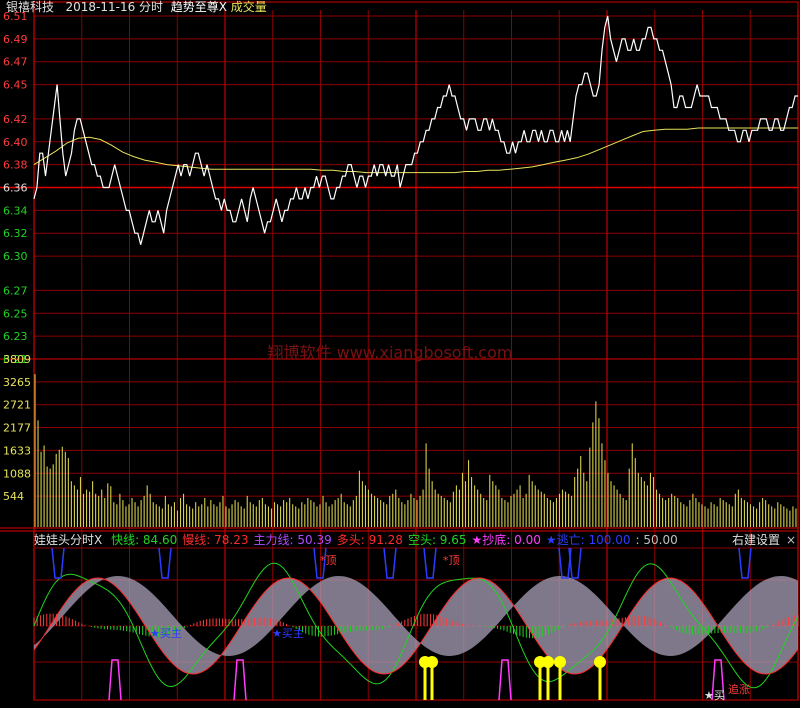  I want to click on indicator-value-label: 空头:, so click(421, 540).